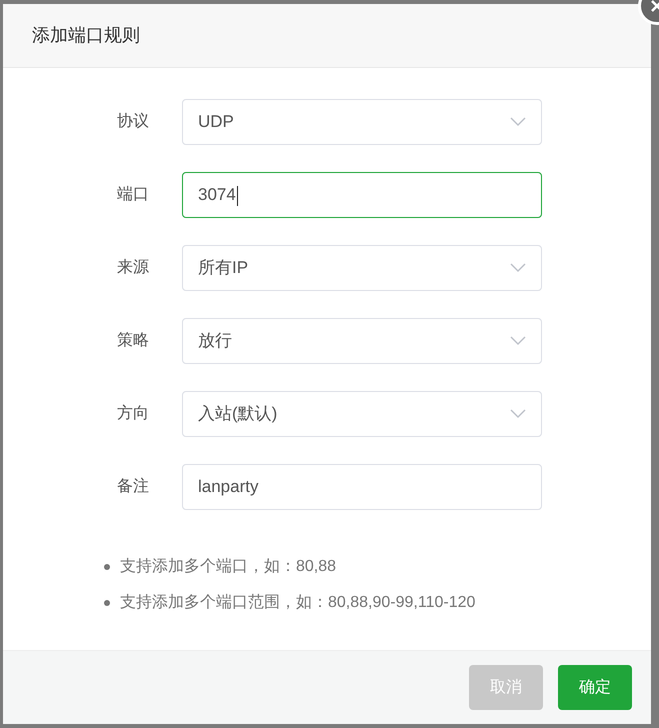  Describe the element at coordinates (133, 194) in the screenshot. I see `field-label: 端口` at that location.